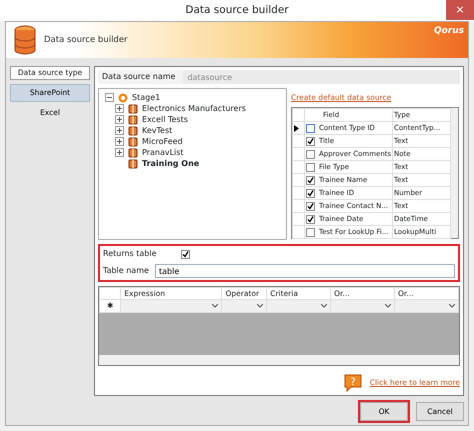 The height and width of the screenshot is (431, 474). Describe the element at coordinates (25, 40) in the screenshot. I see `database-icon` at that location.